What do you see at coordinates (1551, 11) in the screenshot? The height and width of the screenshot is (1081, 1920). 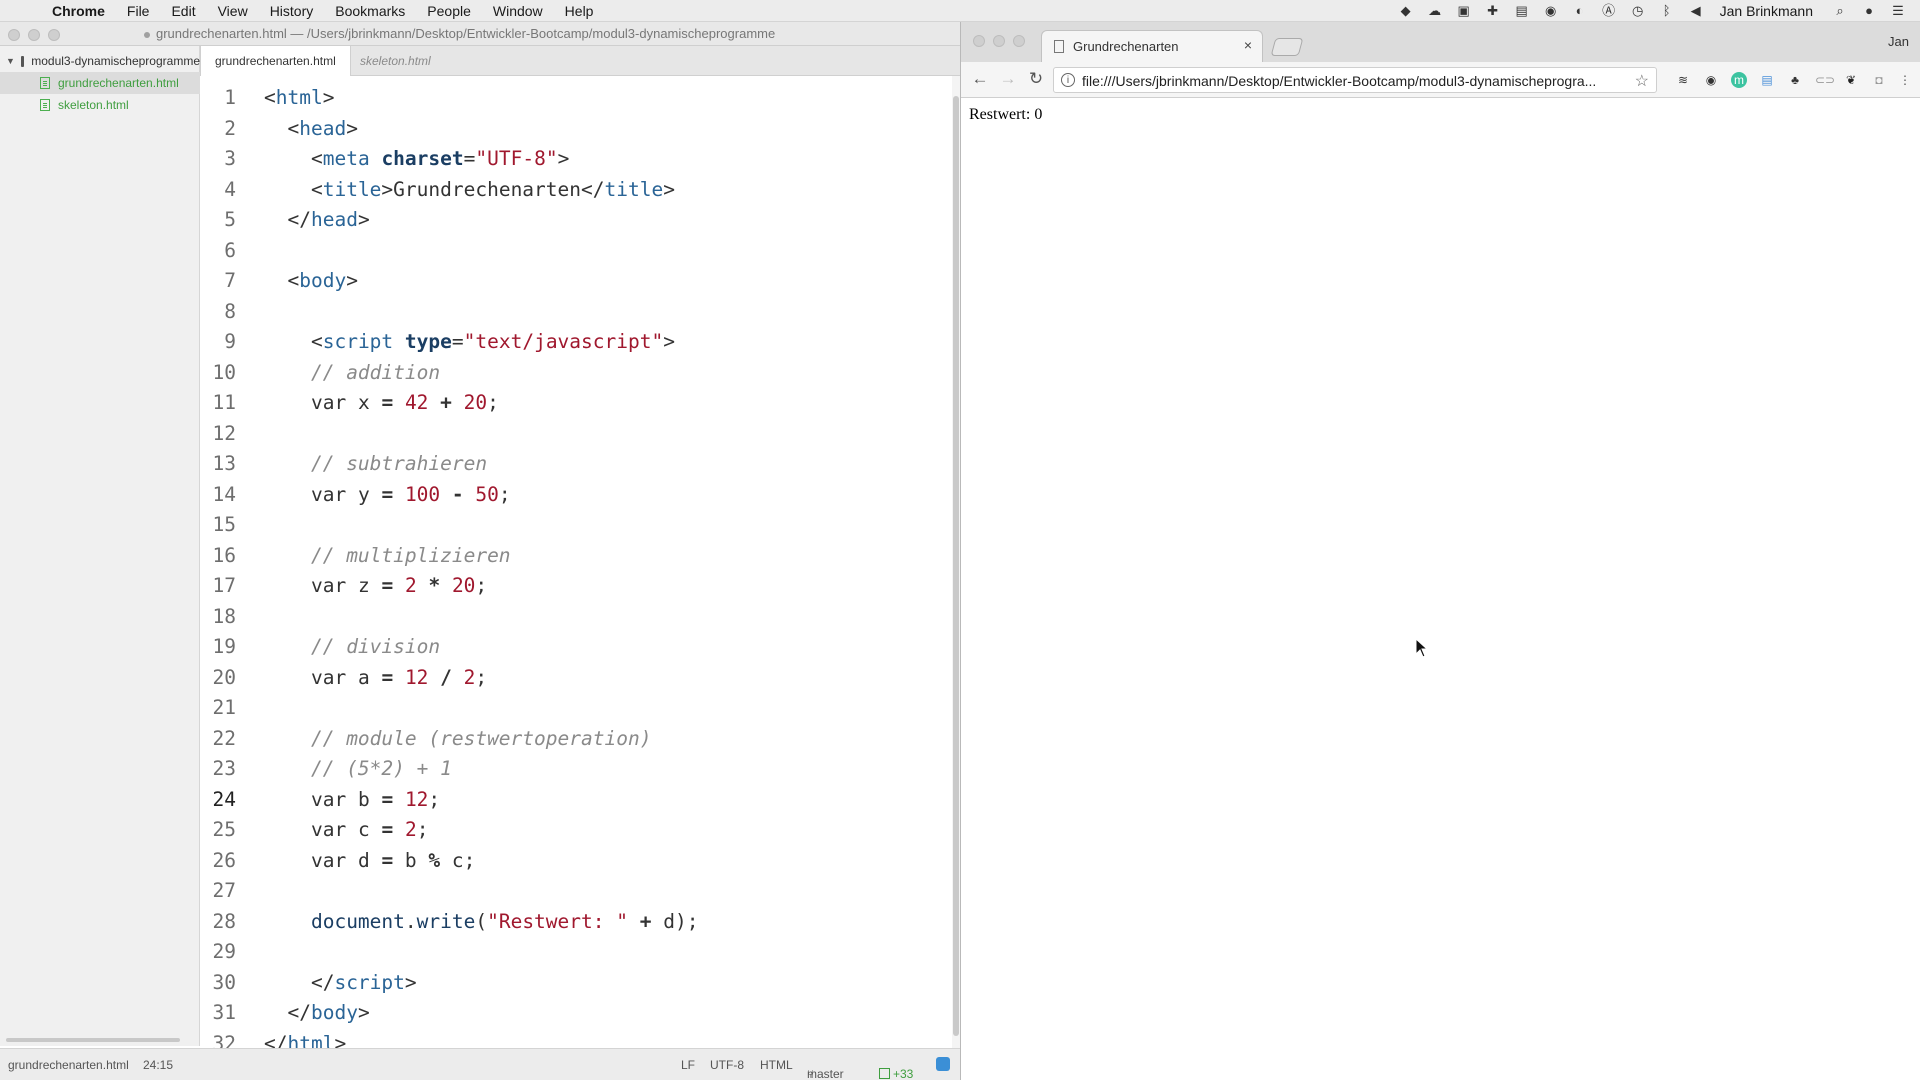 I see `onepassword-icon: ◉` at bounding box center [1551, 11].